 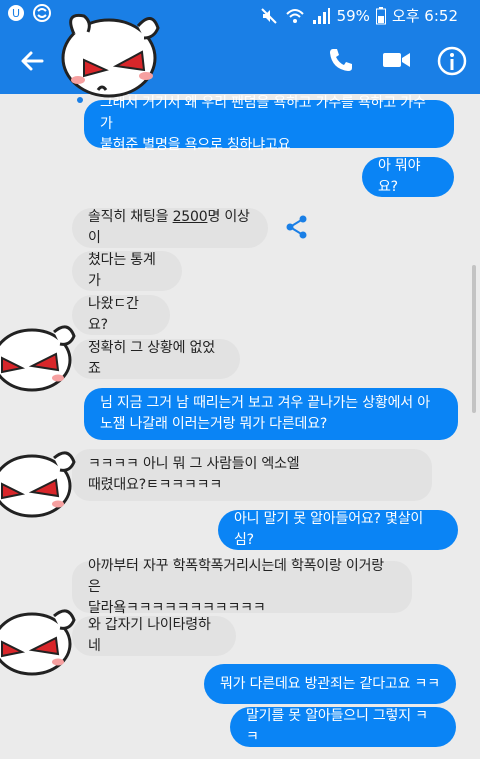 I want to click on message-line: 말기를 못 알아들으니 그렇지 ㅋㅋ, so click(x=337, y=726).